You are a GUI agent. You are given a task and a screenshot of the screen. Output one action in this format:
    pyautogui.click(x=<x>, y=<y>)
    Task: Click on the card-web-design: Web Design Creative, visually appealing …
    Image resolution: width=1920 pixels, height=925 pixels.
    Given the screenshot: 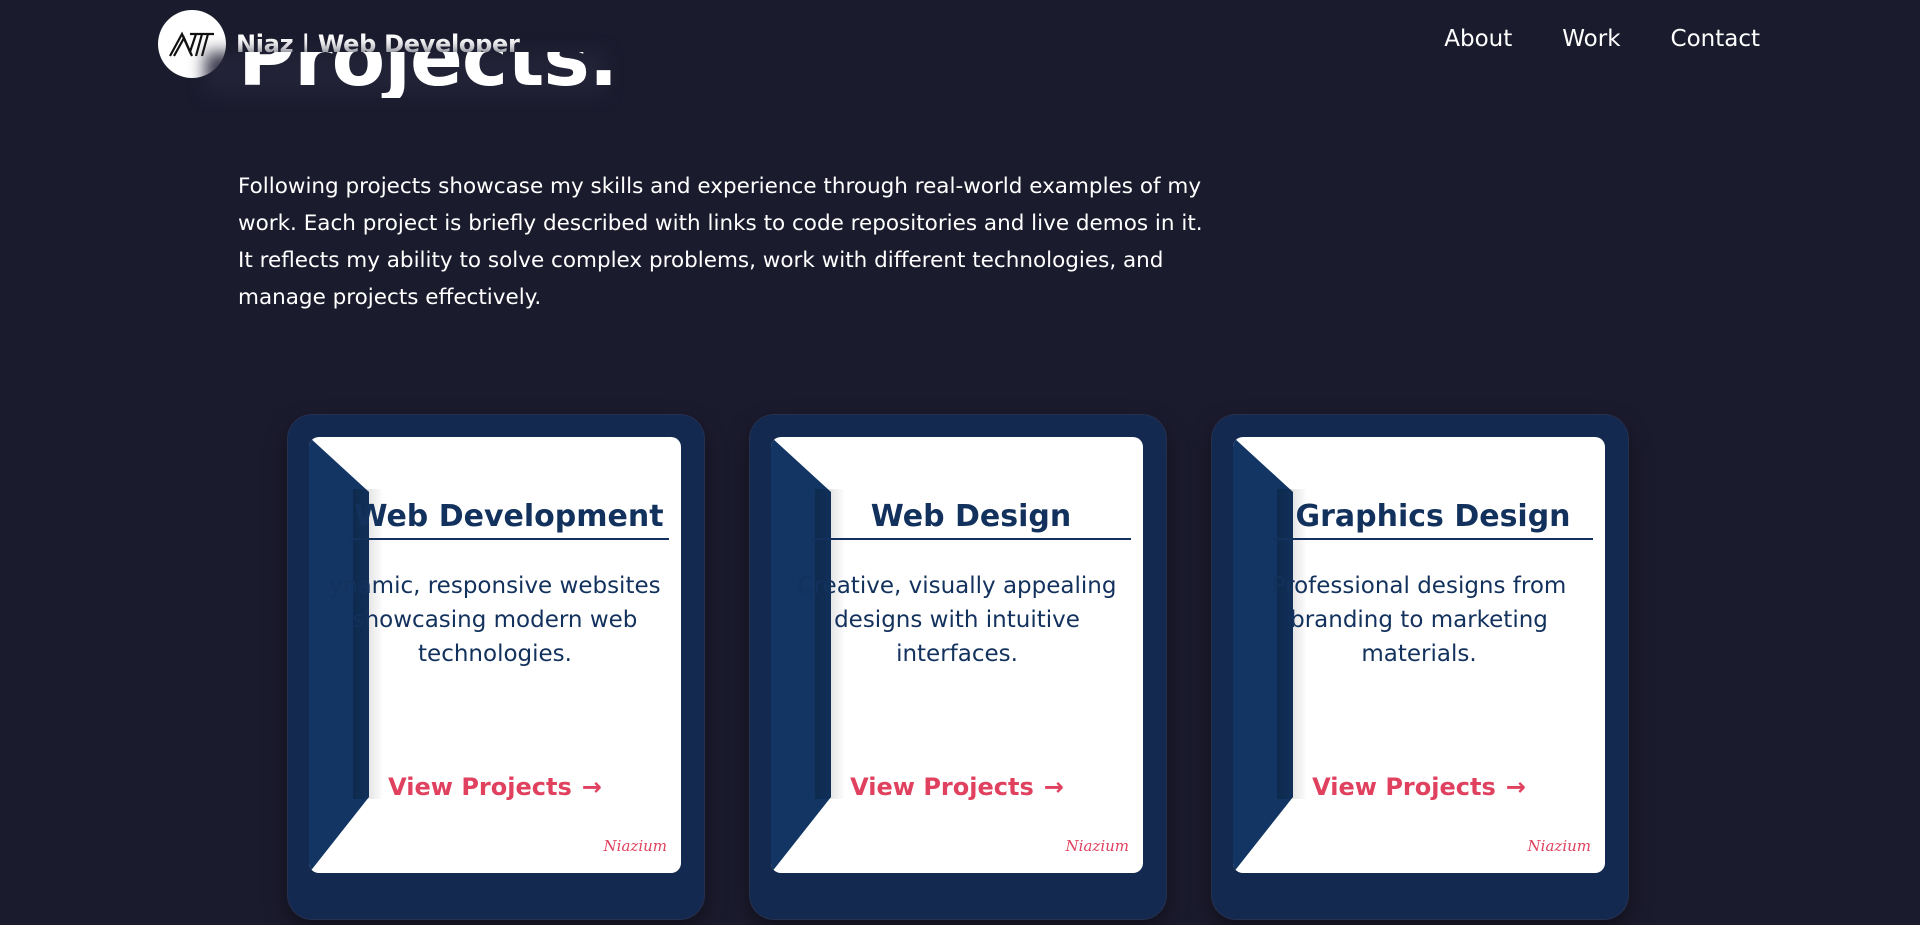 What is the action you would take?
    pyautogui.click(x=958, y=667)
    